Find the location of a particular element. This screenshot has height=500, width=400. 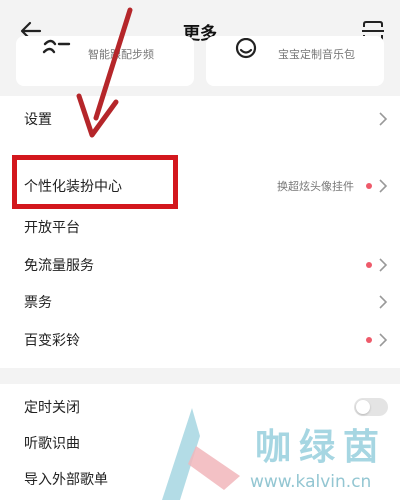

watermark-text: 咖绿茵 is located at coordinates (321, 447).